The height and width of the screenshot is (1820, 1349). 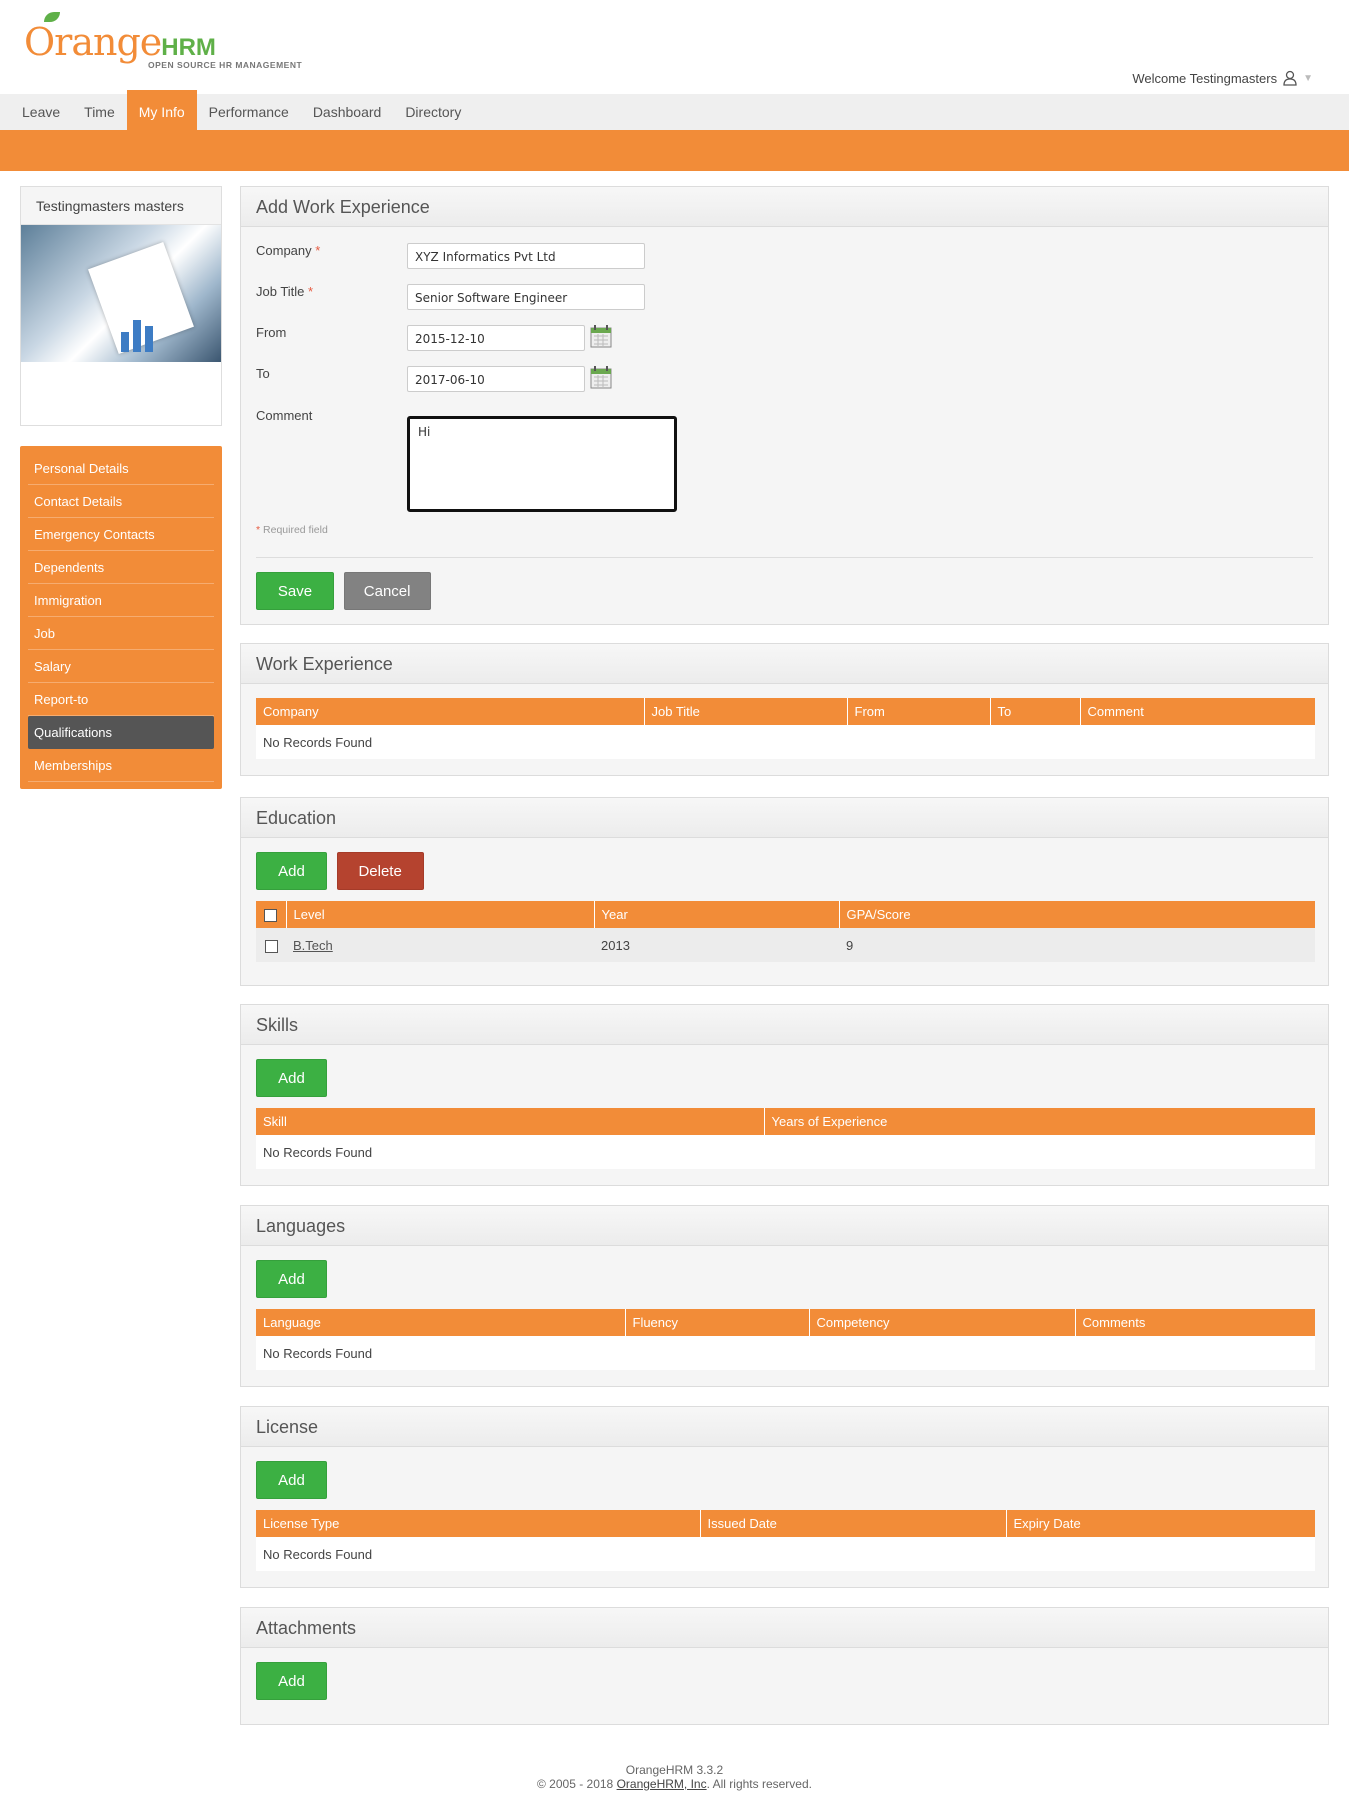 What do you see at coordinates (121, 501) in the screenshot?
I see `sidemenu-contact-details: Contact Details` at bounding box center [121, 501].